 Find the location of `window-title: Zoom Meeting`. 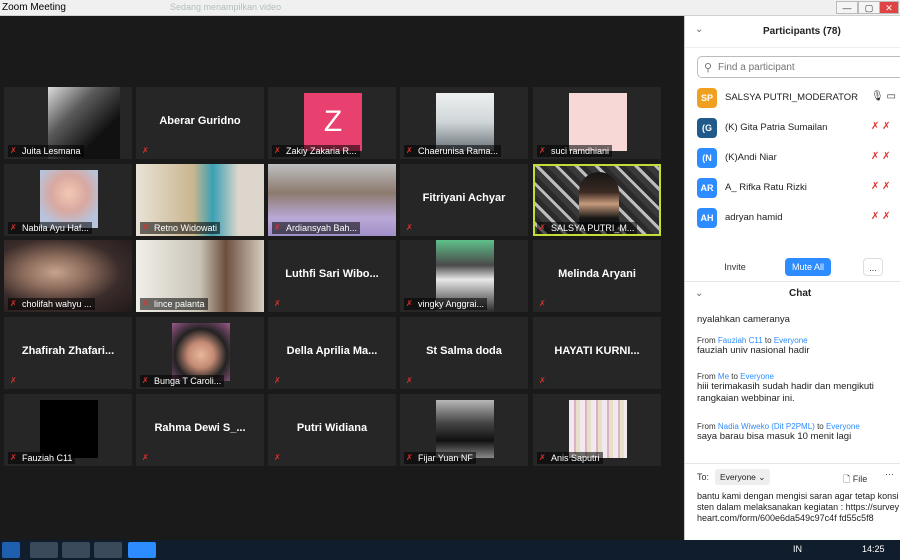

window-title: Zoom Meeting is located at coordinates (34, 7).